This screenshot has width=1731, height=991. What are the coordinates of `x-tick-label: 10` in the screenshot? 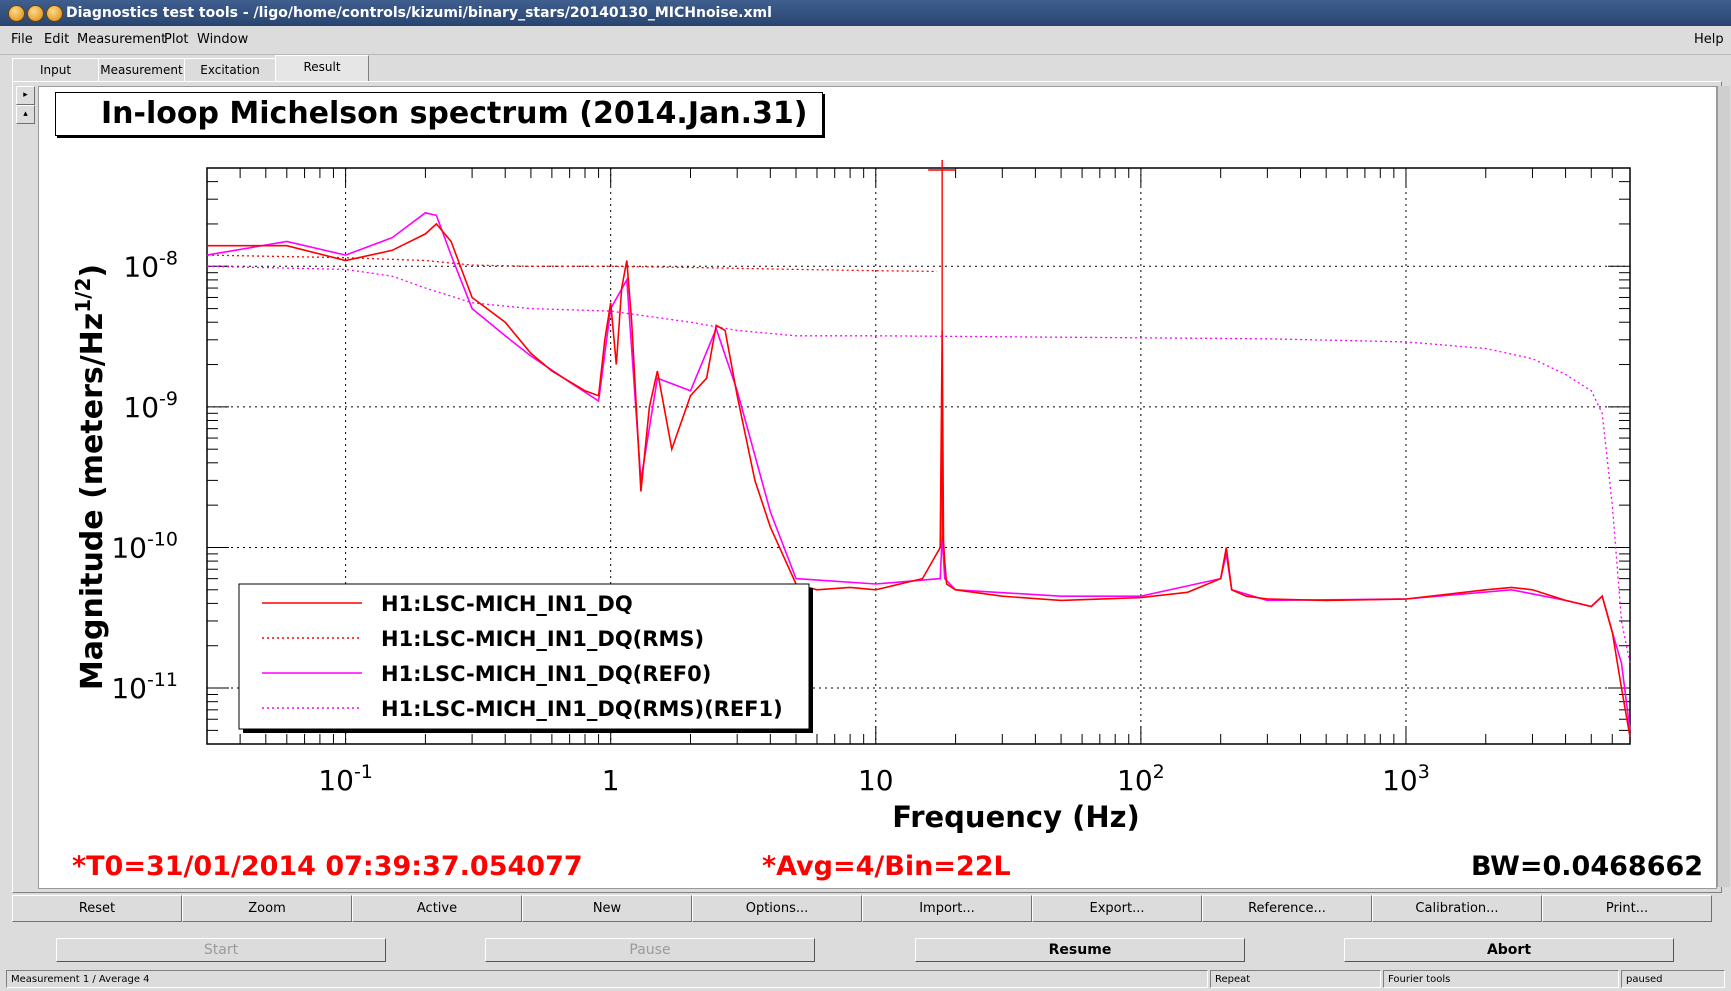 It's located at (876, 780).